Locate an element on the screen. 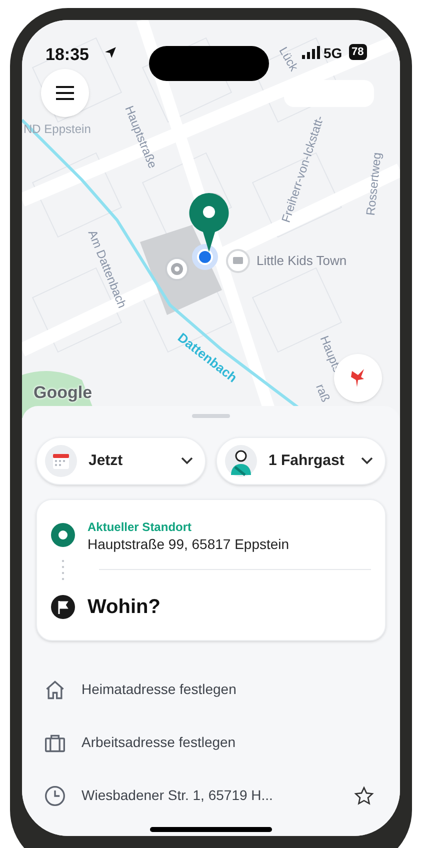 This screenshot has width=421, height=848. menu-icon is located at coordinates (65, 93).